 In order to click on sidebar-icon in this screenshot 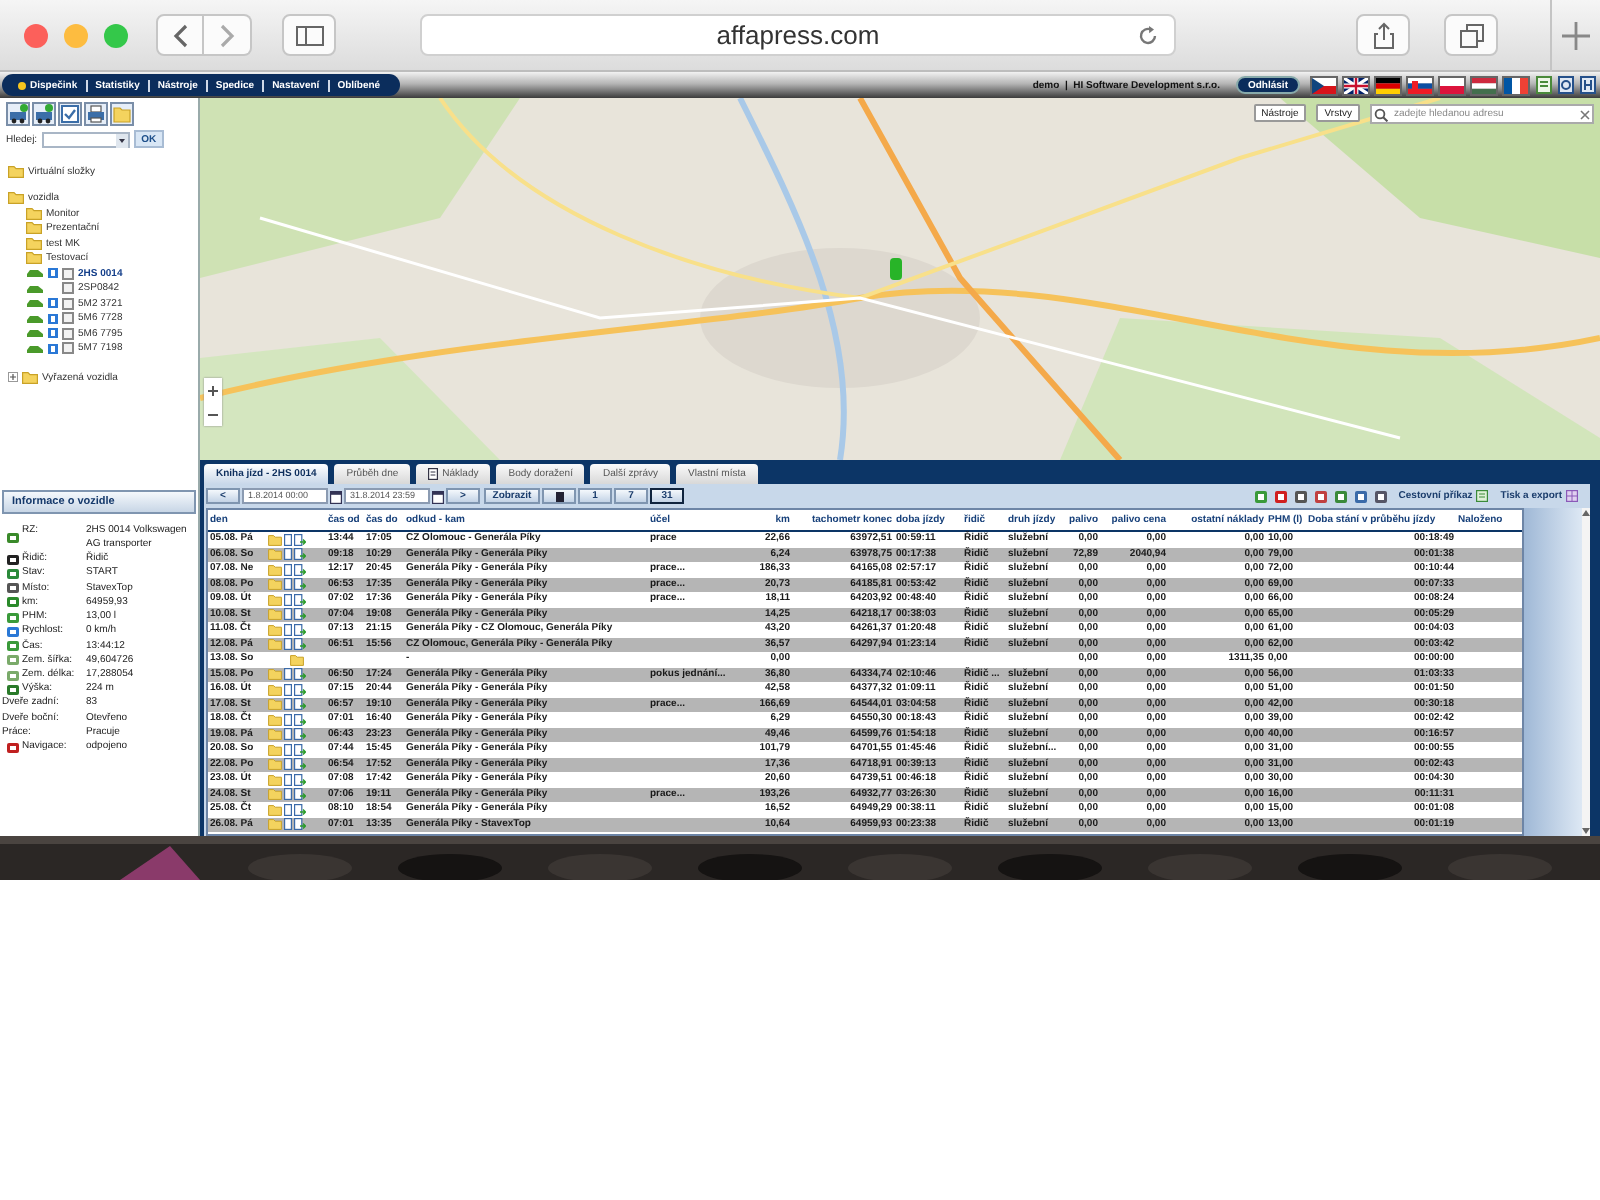, I will do `click(309, 35)`.